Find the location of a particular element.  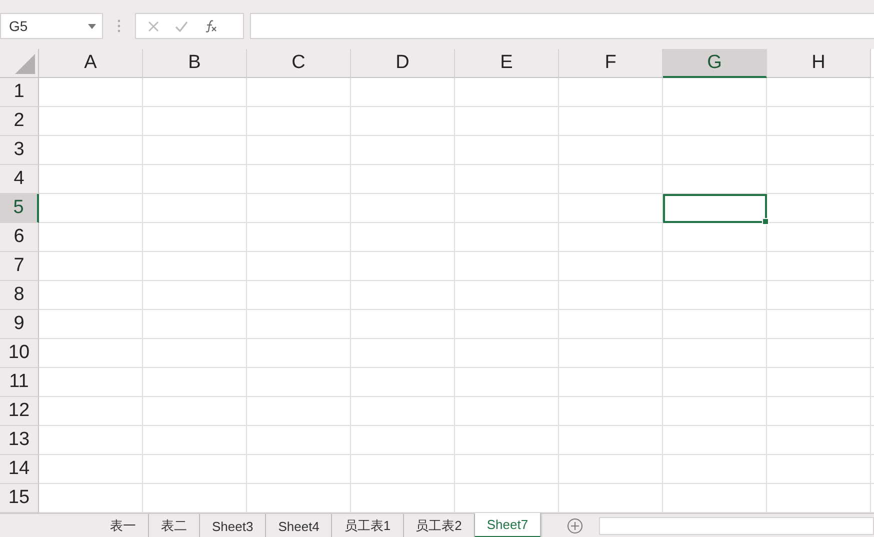

column-header: B is located at coordinates (195, 63).